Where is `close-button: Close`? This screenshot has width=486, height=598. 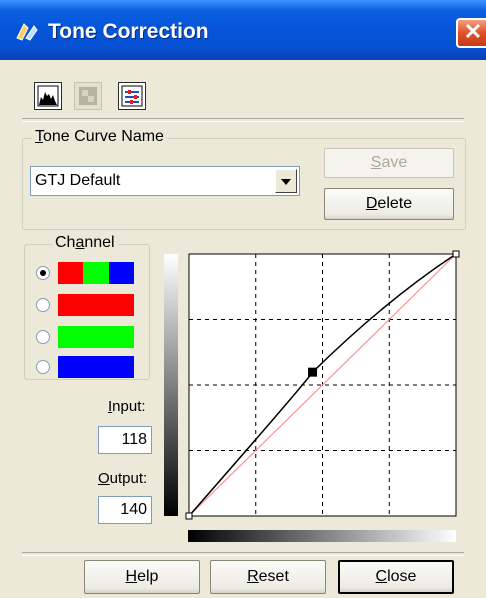
close-button: Close is located at coordinates (396, 577).